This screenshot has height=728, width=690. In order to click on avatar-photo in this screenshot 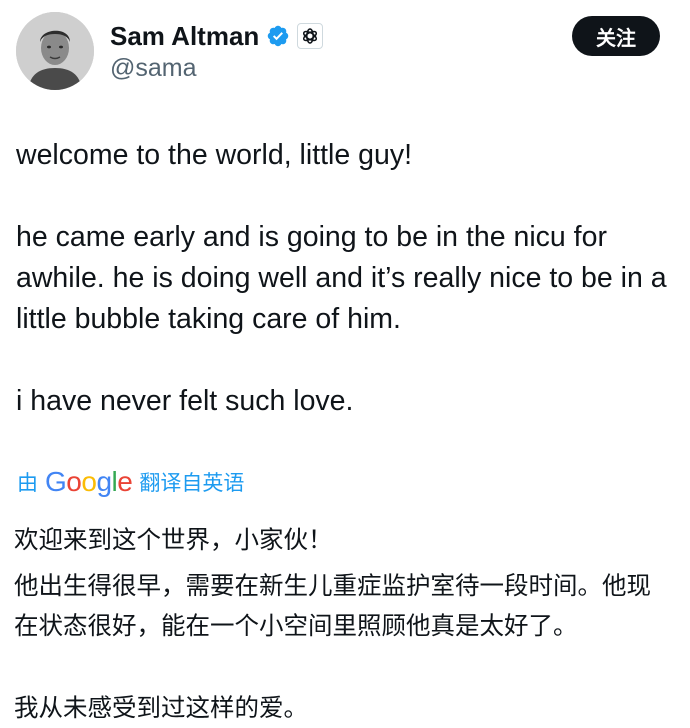, I will do `click(55, 51)`.